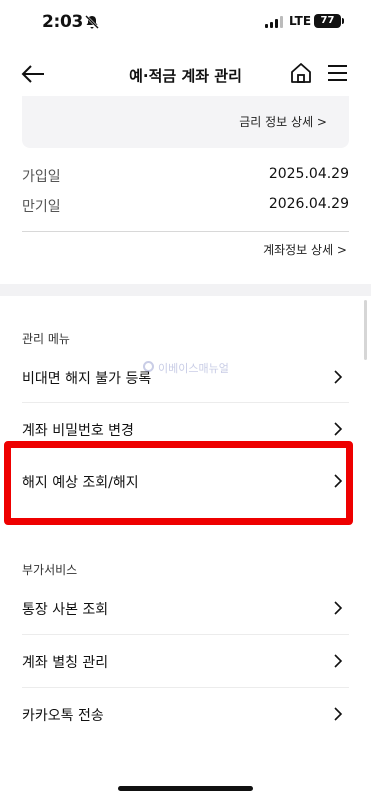 Image resolution: width=371 pixels, height=800 pixels. Describe the element at coordinates (65, 663) in the screenshot. I see `menu-item-label: 계좌 별칭 관리` at that location.